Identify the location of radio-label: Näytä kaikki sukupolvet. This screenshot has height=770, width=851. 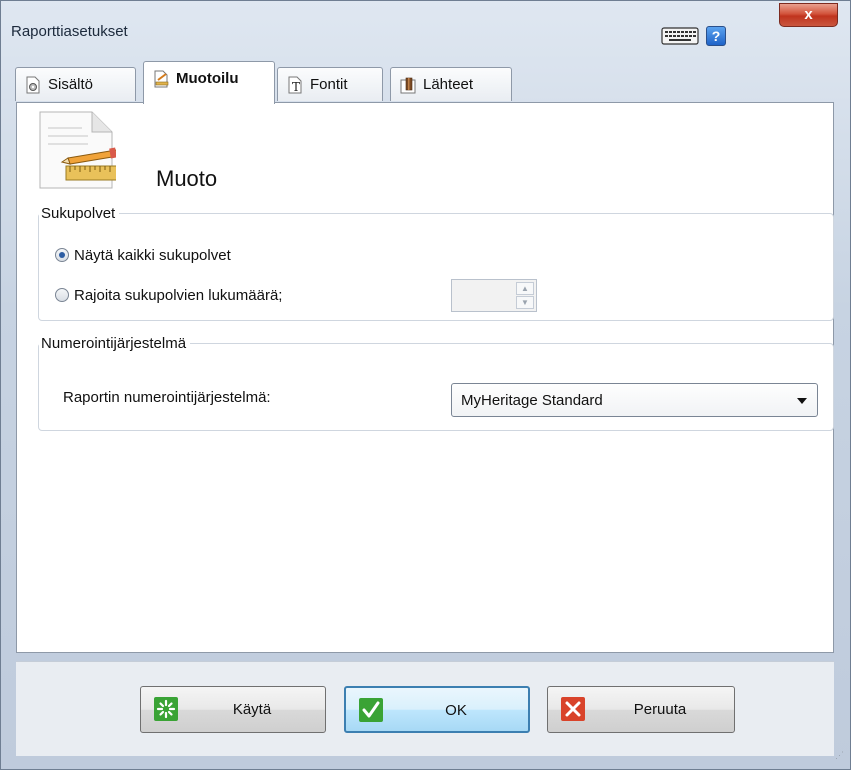
(152, 255).